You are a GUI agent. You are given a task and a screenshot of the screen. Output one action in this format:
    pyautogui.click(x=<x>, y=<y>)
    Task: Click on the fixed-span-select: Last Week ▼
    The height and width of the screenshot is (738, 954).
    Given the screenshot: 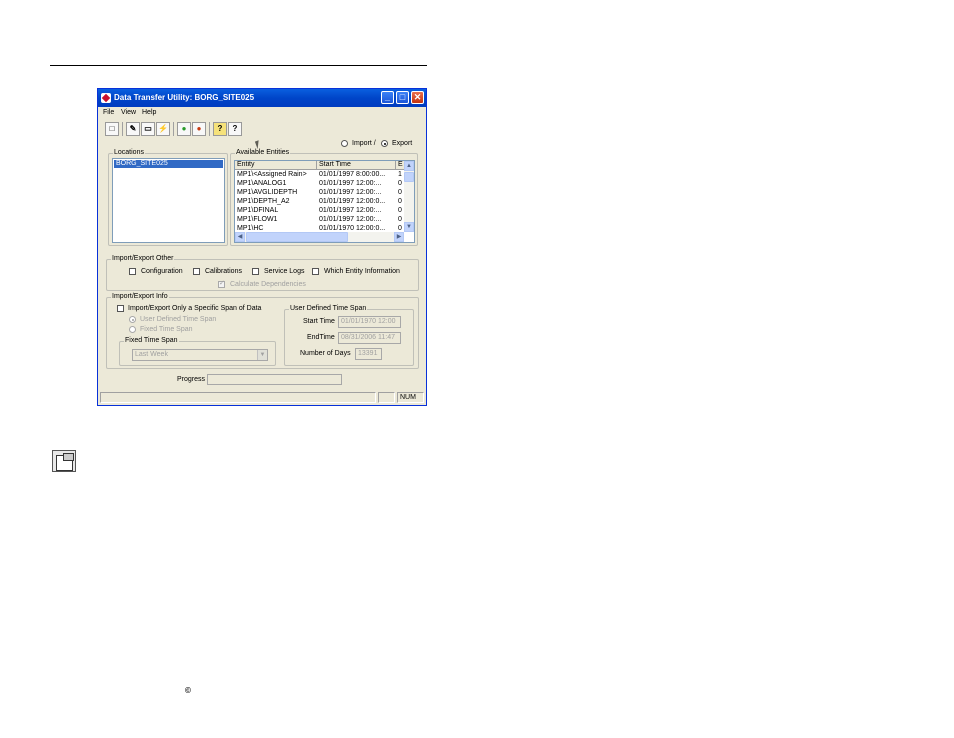 What is the action you would take?
    pyautogui.click(x=200, y=355)
    